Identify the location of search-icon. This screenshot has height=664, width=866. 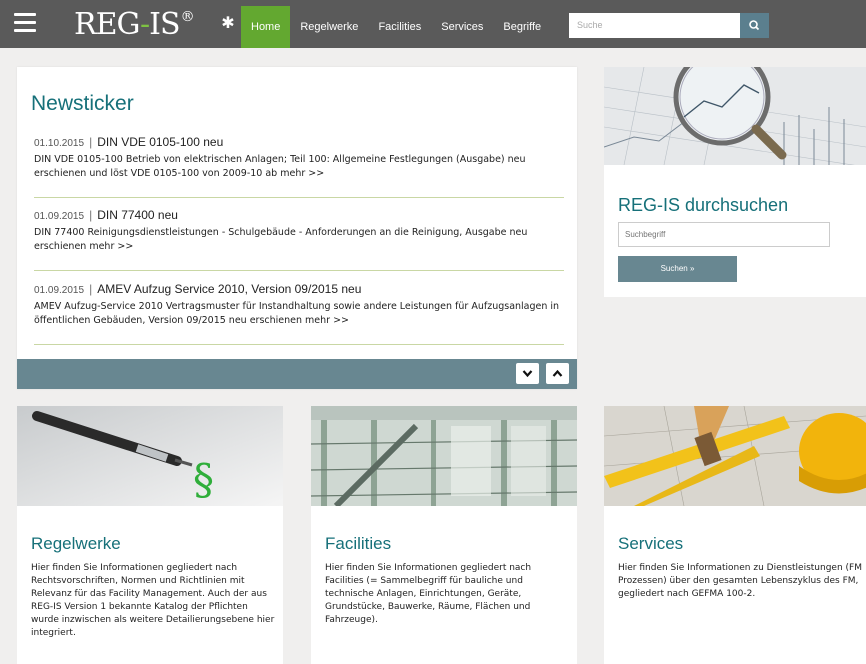
(754, 25).